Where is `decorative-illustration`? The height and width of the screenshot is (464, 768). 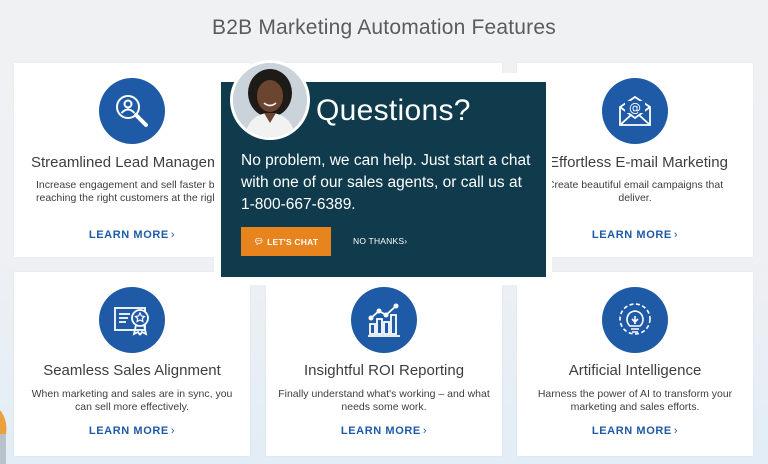
decorative-illustration is located at coordinates (3, 437).